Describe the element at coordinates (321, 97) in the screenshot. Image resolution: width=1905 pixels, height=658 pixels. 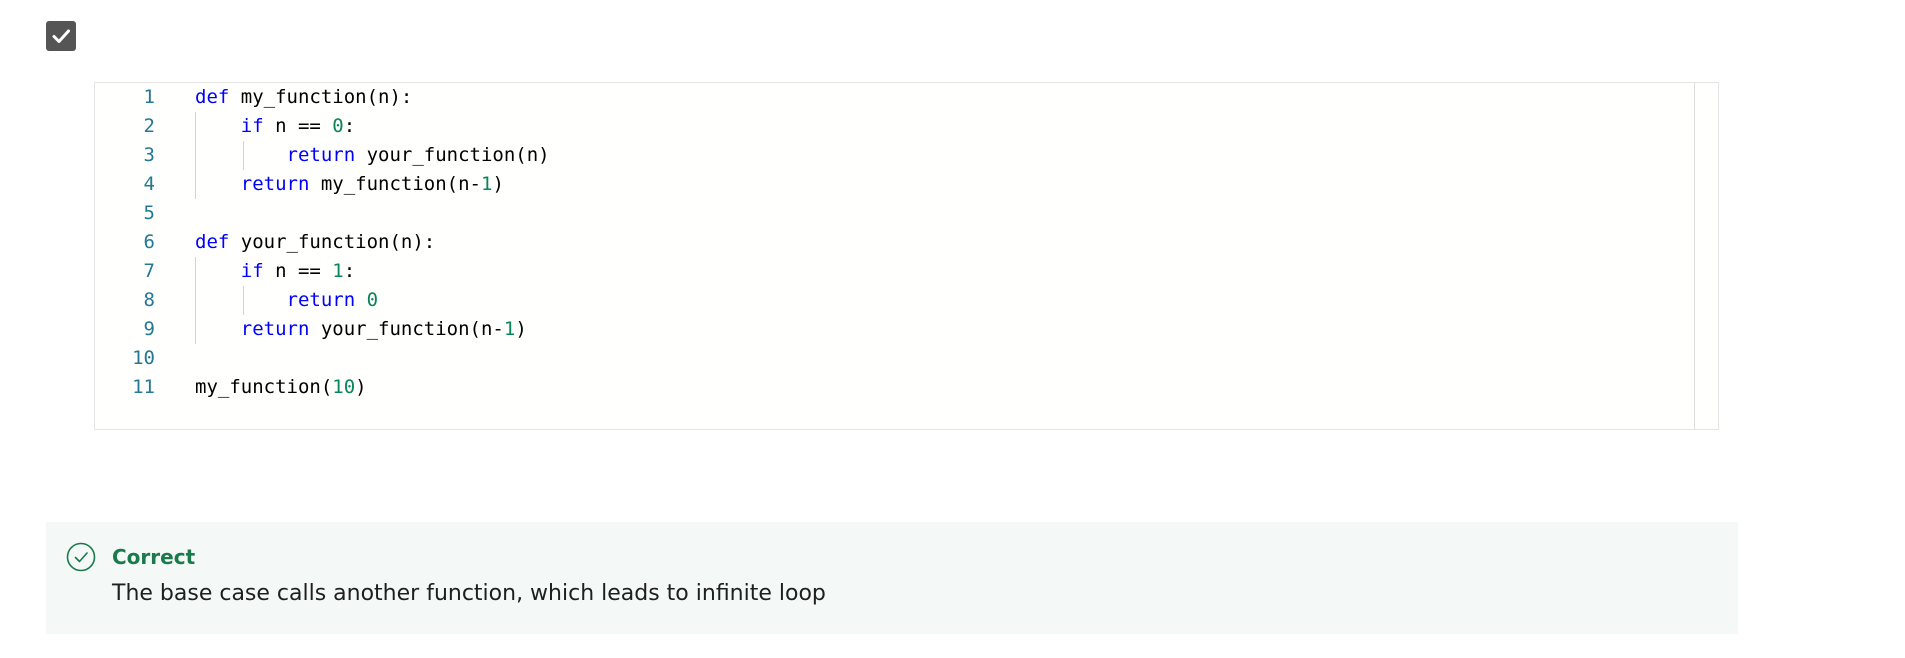
I see `code-token: my_function(n):` at that location.